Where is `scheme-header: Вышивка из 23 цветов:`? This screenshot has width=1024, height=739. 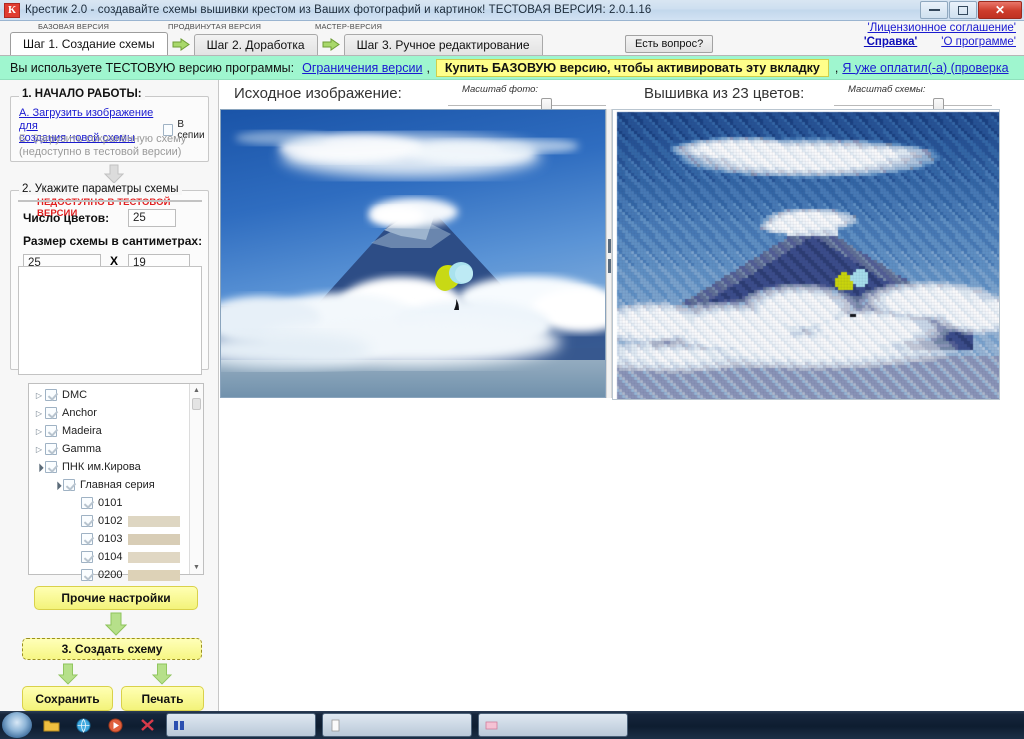 scheme-header: Вышивка из 23 цветов: is located at coordinates (724, 93).